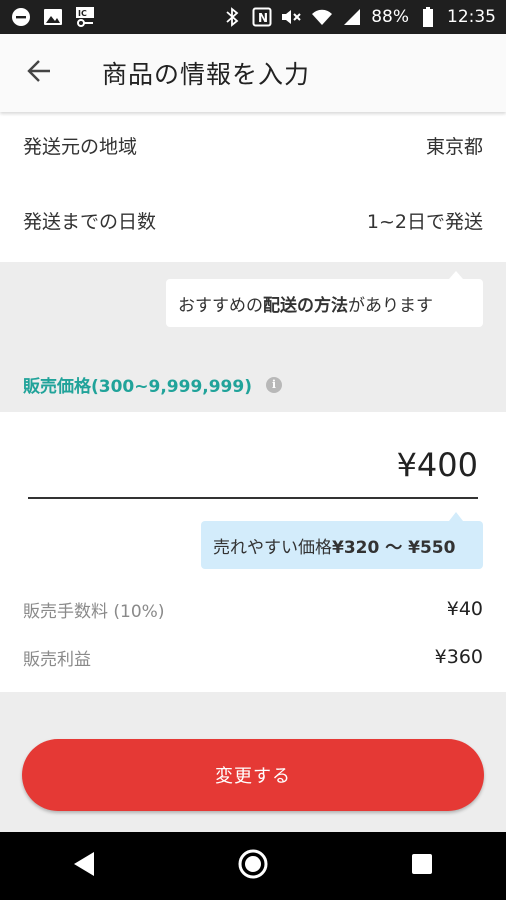  I want to click on price-range-label: 販売価格(300~9,999,999), so click(137, 387).